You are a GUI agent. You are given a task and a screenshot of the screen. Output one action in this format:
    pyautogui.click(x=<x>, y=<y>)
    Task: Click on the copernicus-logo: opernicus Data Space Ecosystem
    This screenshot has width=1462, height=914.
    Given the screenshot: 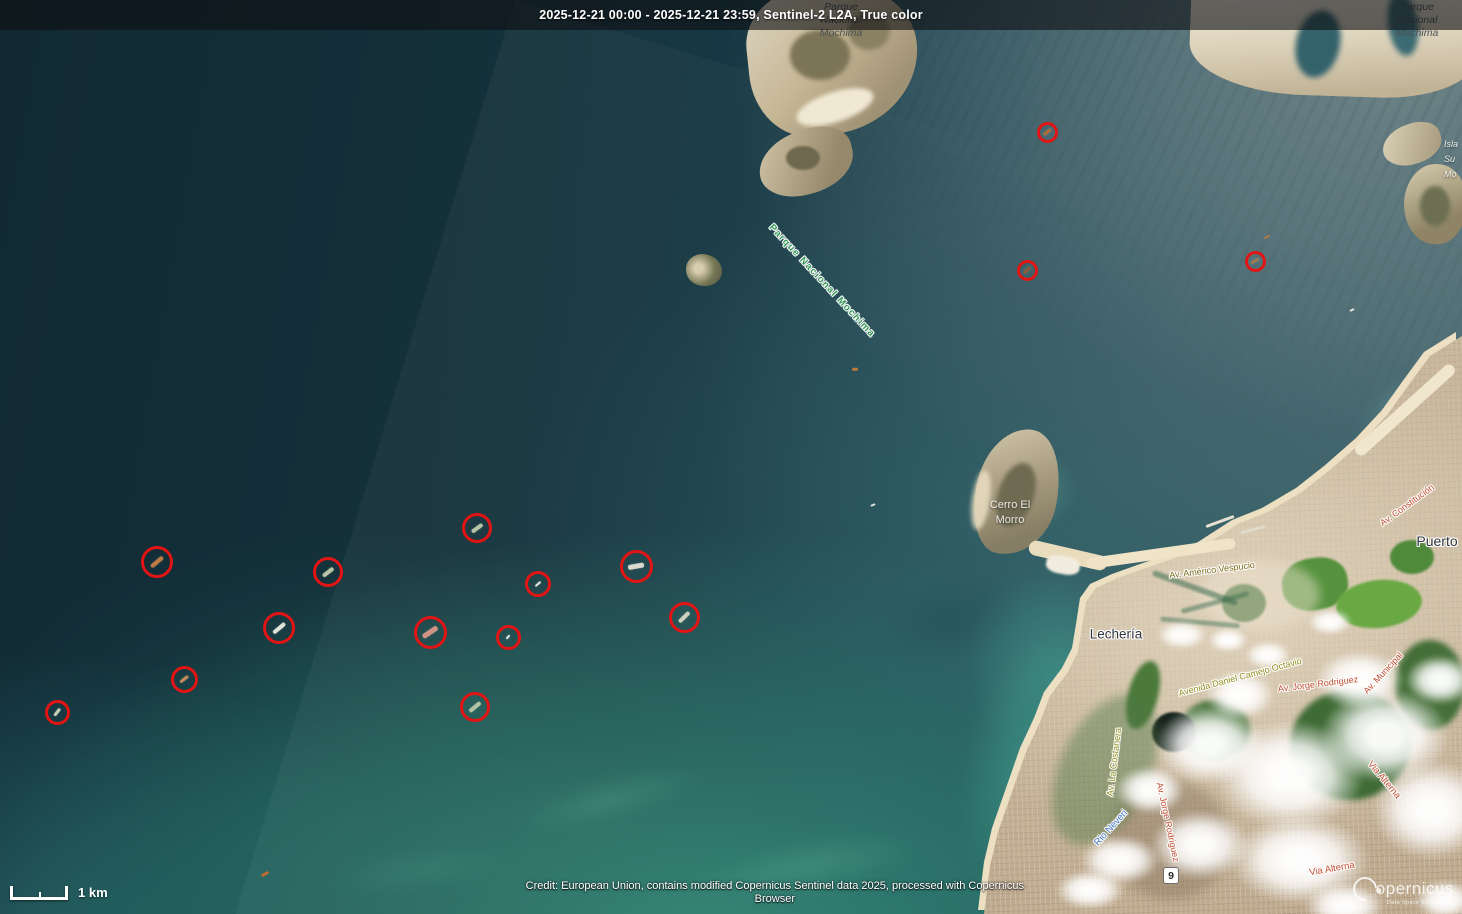 What is the action you would take?
    pyautogui.click(x=1400, y=889)
    